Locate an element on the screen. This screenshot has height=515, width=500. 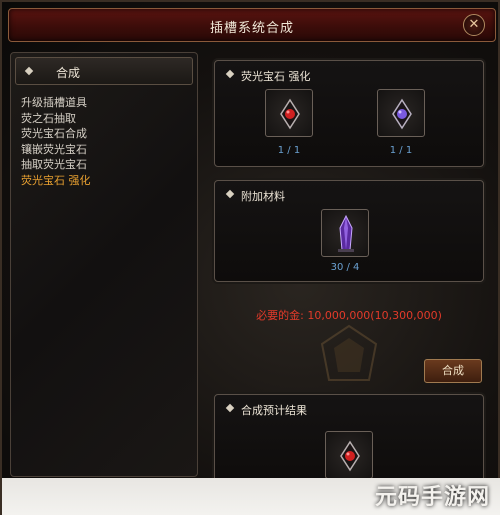
gem-slot-2-count: 1 / 1 is located at coordinates (401, 150).